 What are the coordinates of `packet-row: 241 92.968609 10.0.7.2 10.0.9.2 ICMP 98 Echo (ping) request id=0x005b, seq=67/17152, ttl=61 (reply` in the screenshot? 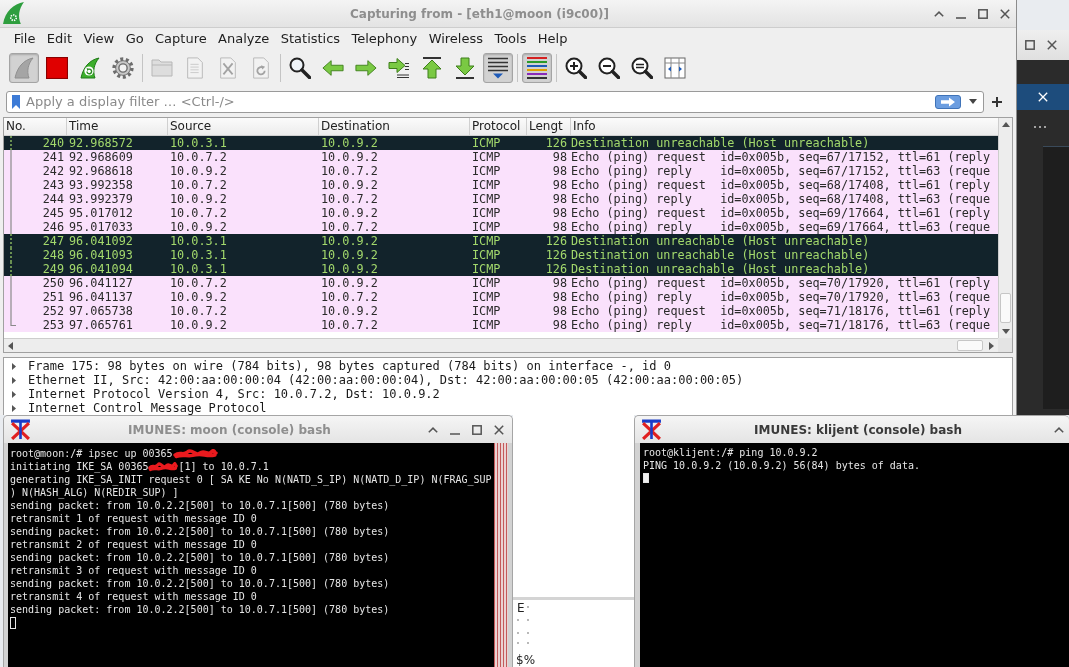 It's located at (501, 157).